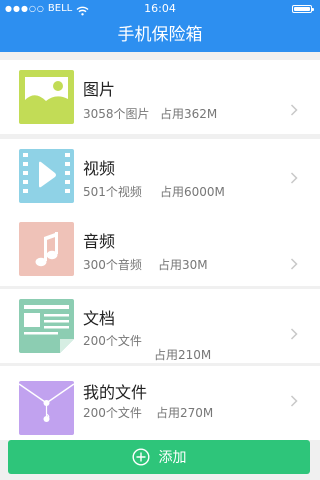 The image size is (320, 480). I want to click on item-usage: 占用362M, so click(189, 114).